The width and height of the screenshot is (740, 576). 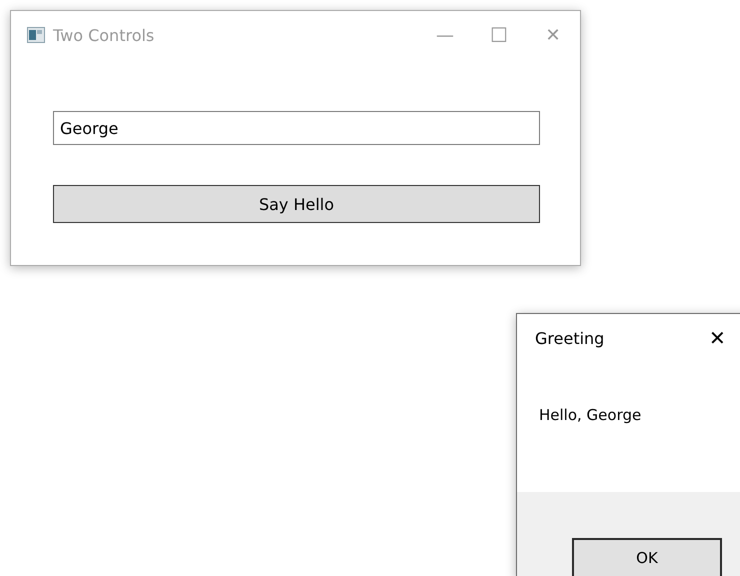 What do you see at coordinates (296, 204) in the screenshot?
I see `say-hello-button: Say Hello` at bounding box center [296, 204].